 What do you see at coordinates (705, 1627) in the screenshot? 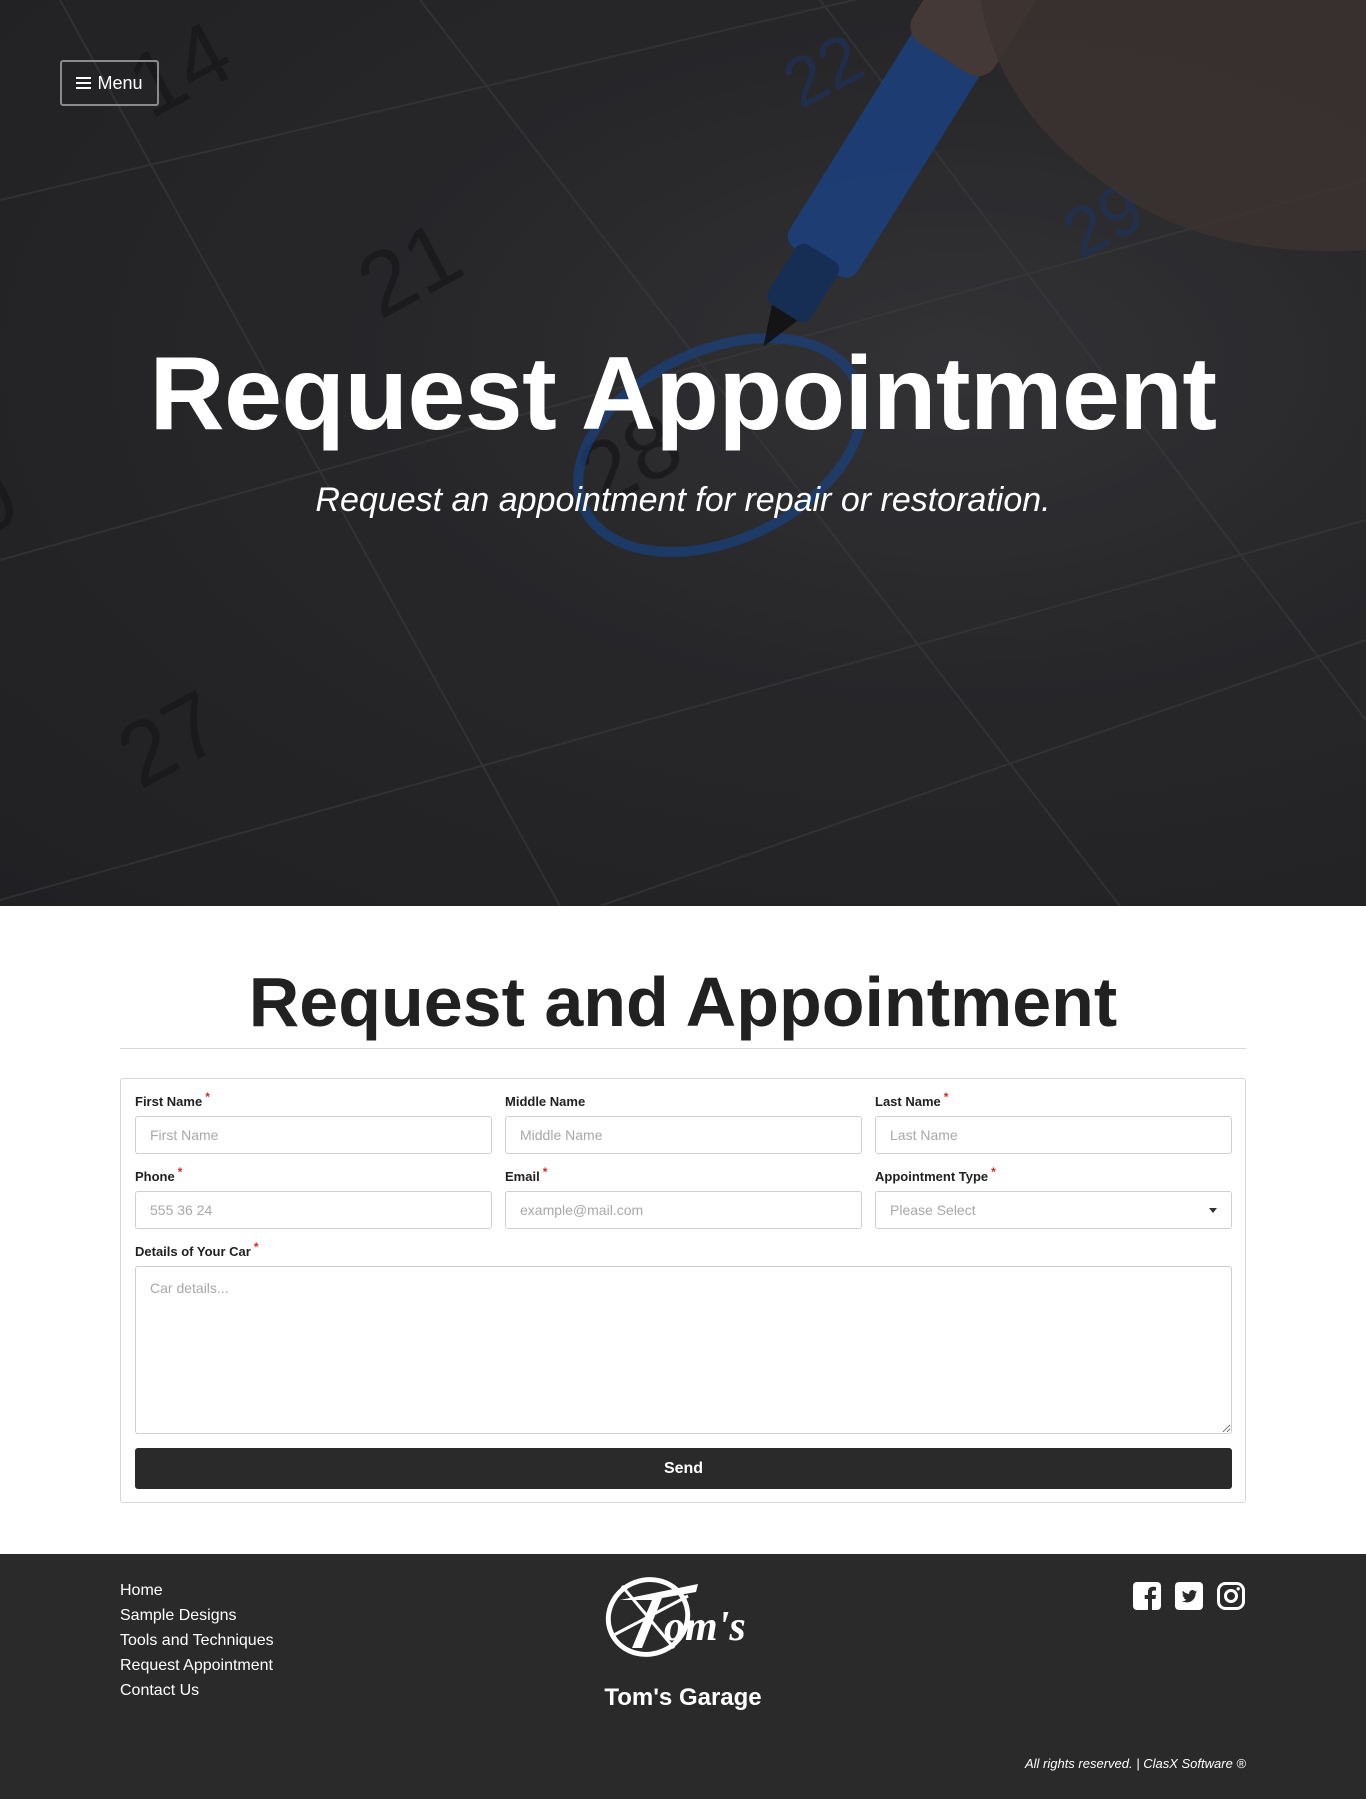
I see `svg-text: om's` at bounding box center [705, 1627].